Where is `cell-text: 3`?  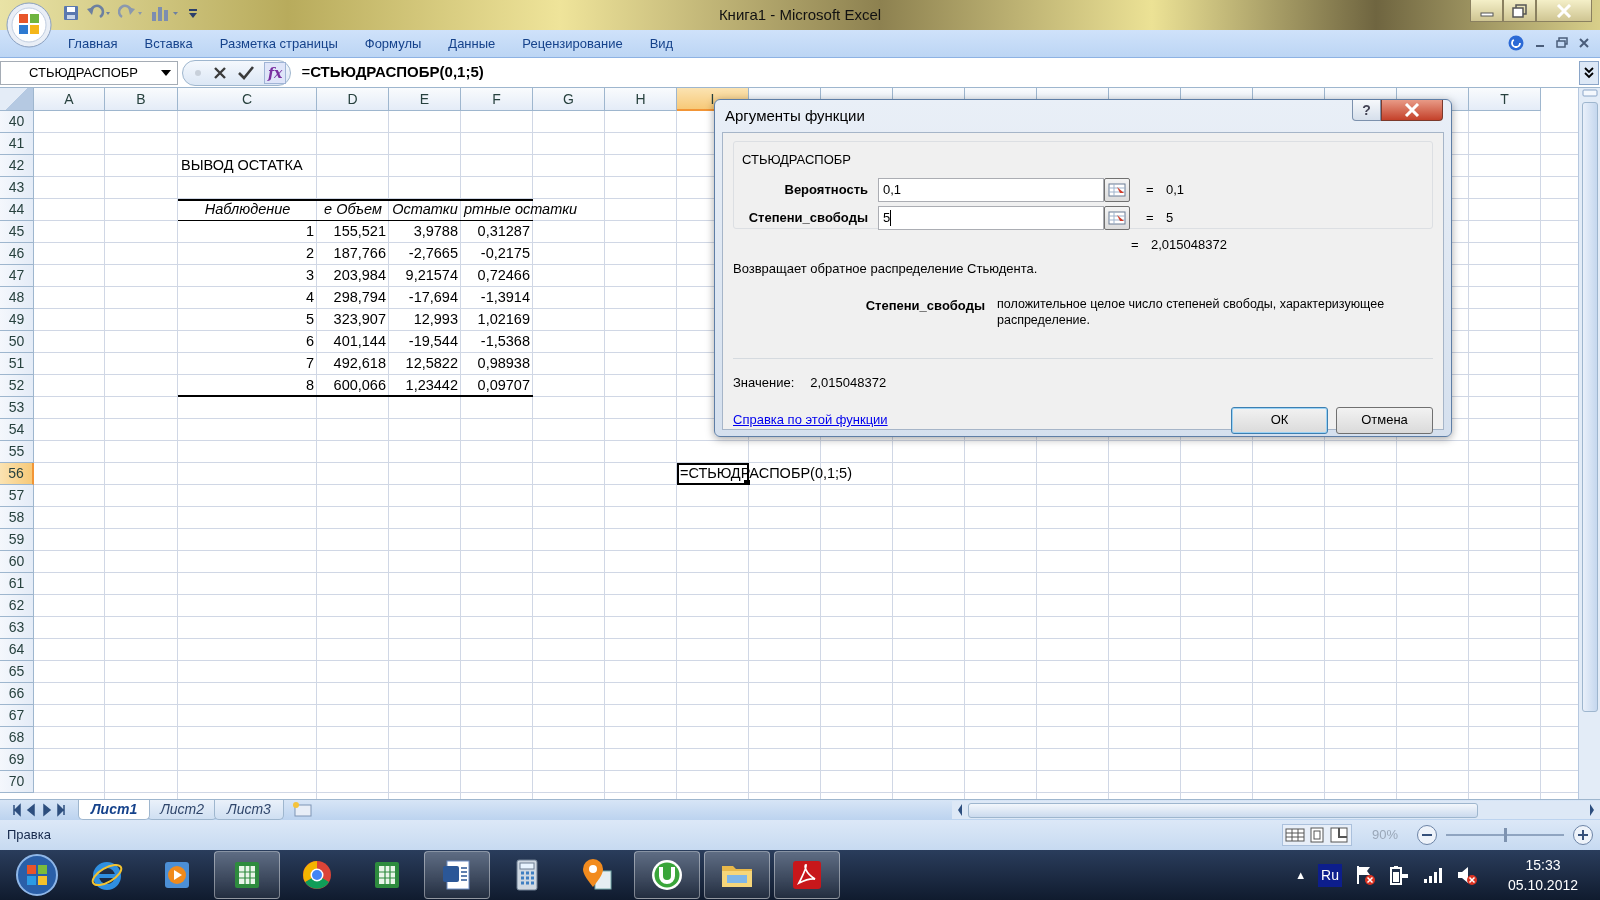 cell-text: 3 is located at coordinates (309, 275).